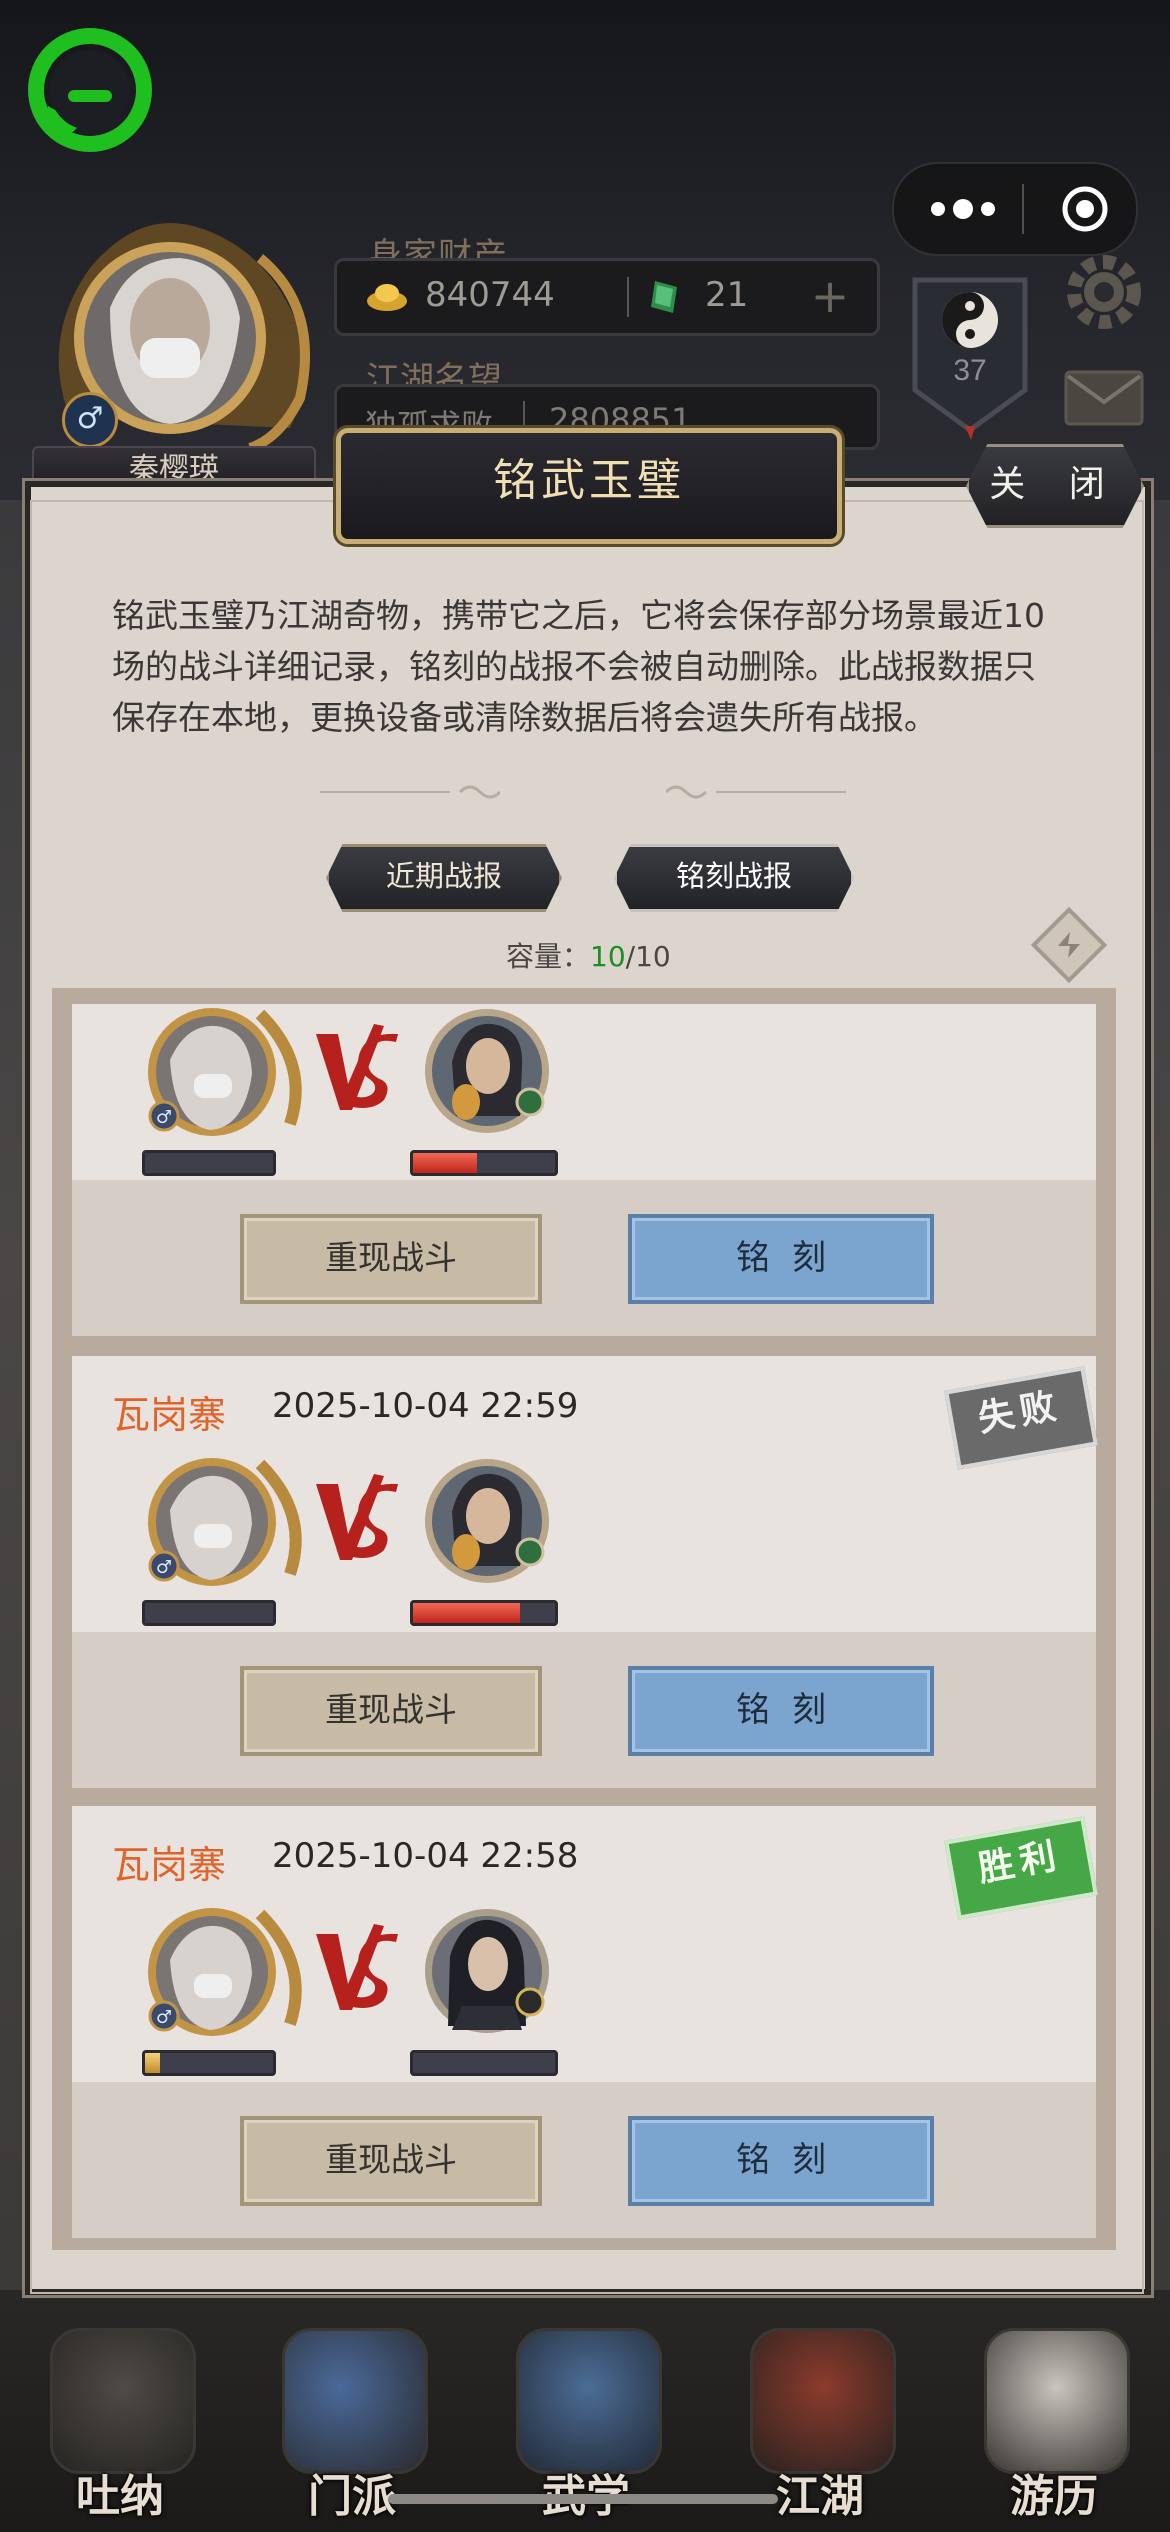 The height and width of the screenshot is (2532, 1170). What do you see at coordinates (963, 209) in the screenshot?
I see `more-options-icon` at bounding box center [963, 209].